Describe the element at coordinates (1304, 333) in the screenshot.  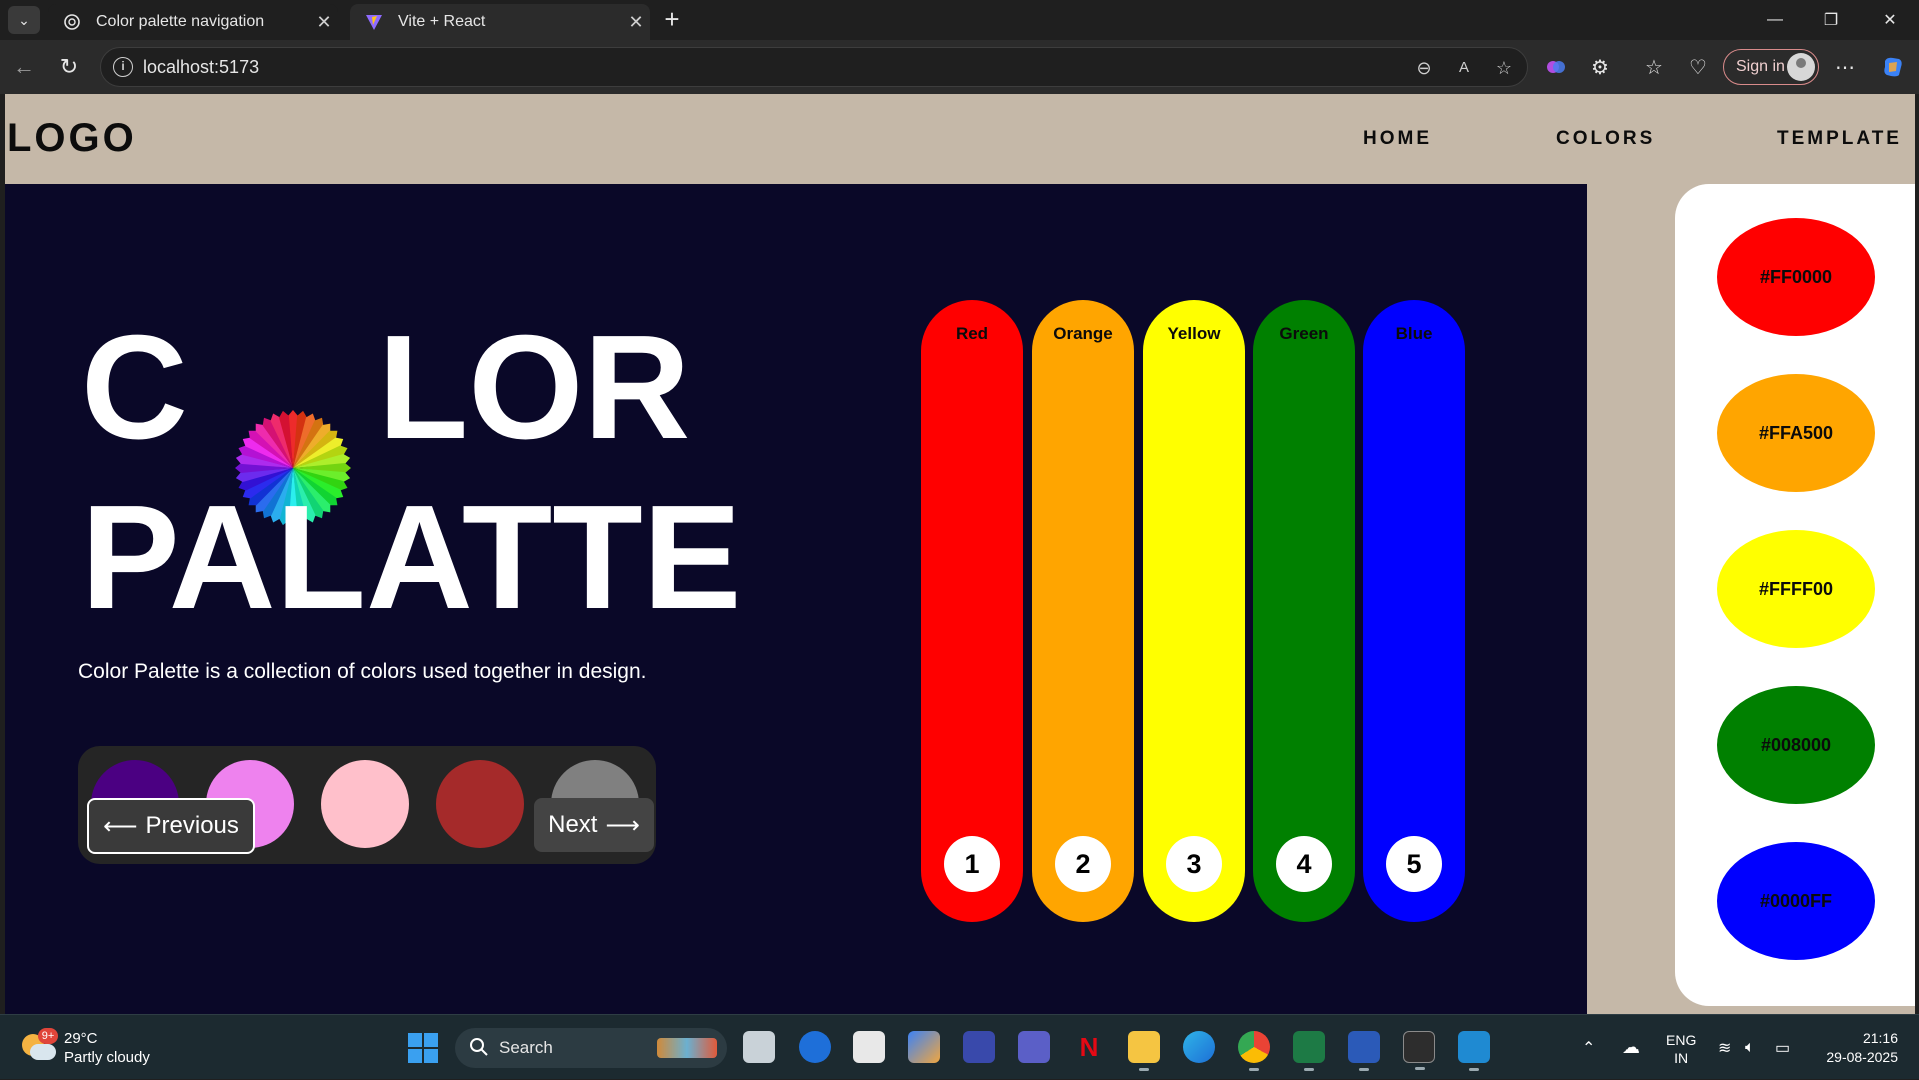
I see `color-bar-label: Green` at that location.